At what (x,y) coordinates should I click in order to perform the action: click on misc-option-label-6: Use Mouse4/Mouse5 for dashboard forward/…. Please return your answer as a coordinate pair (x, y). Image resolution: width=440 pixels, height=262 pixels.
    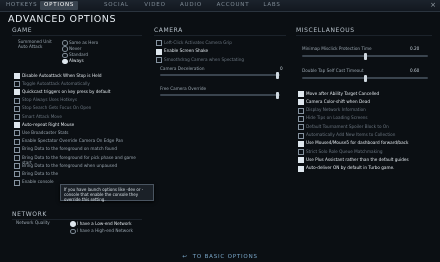
    Looking at the image, I should click on (357, 143).